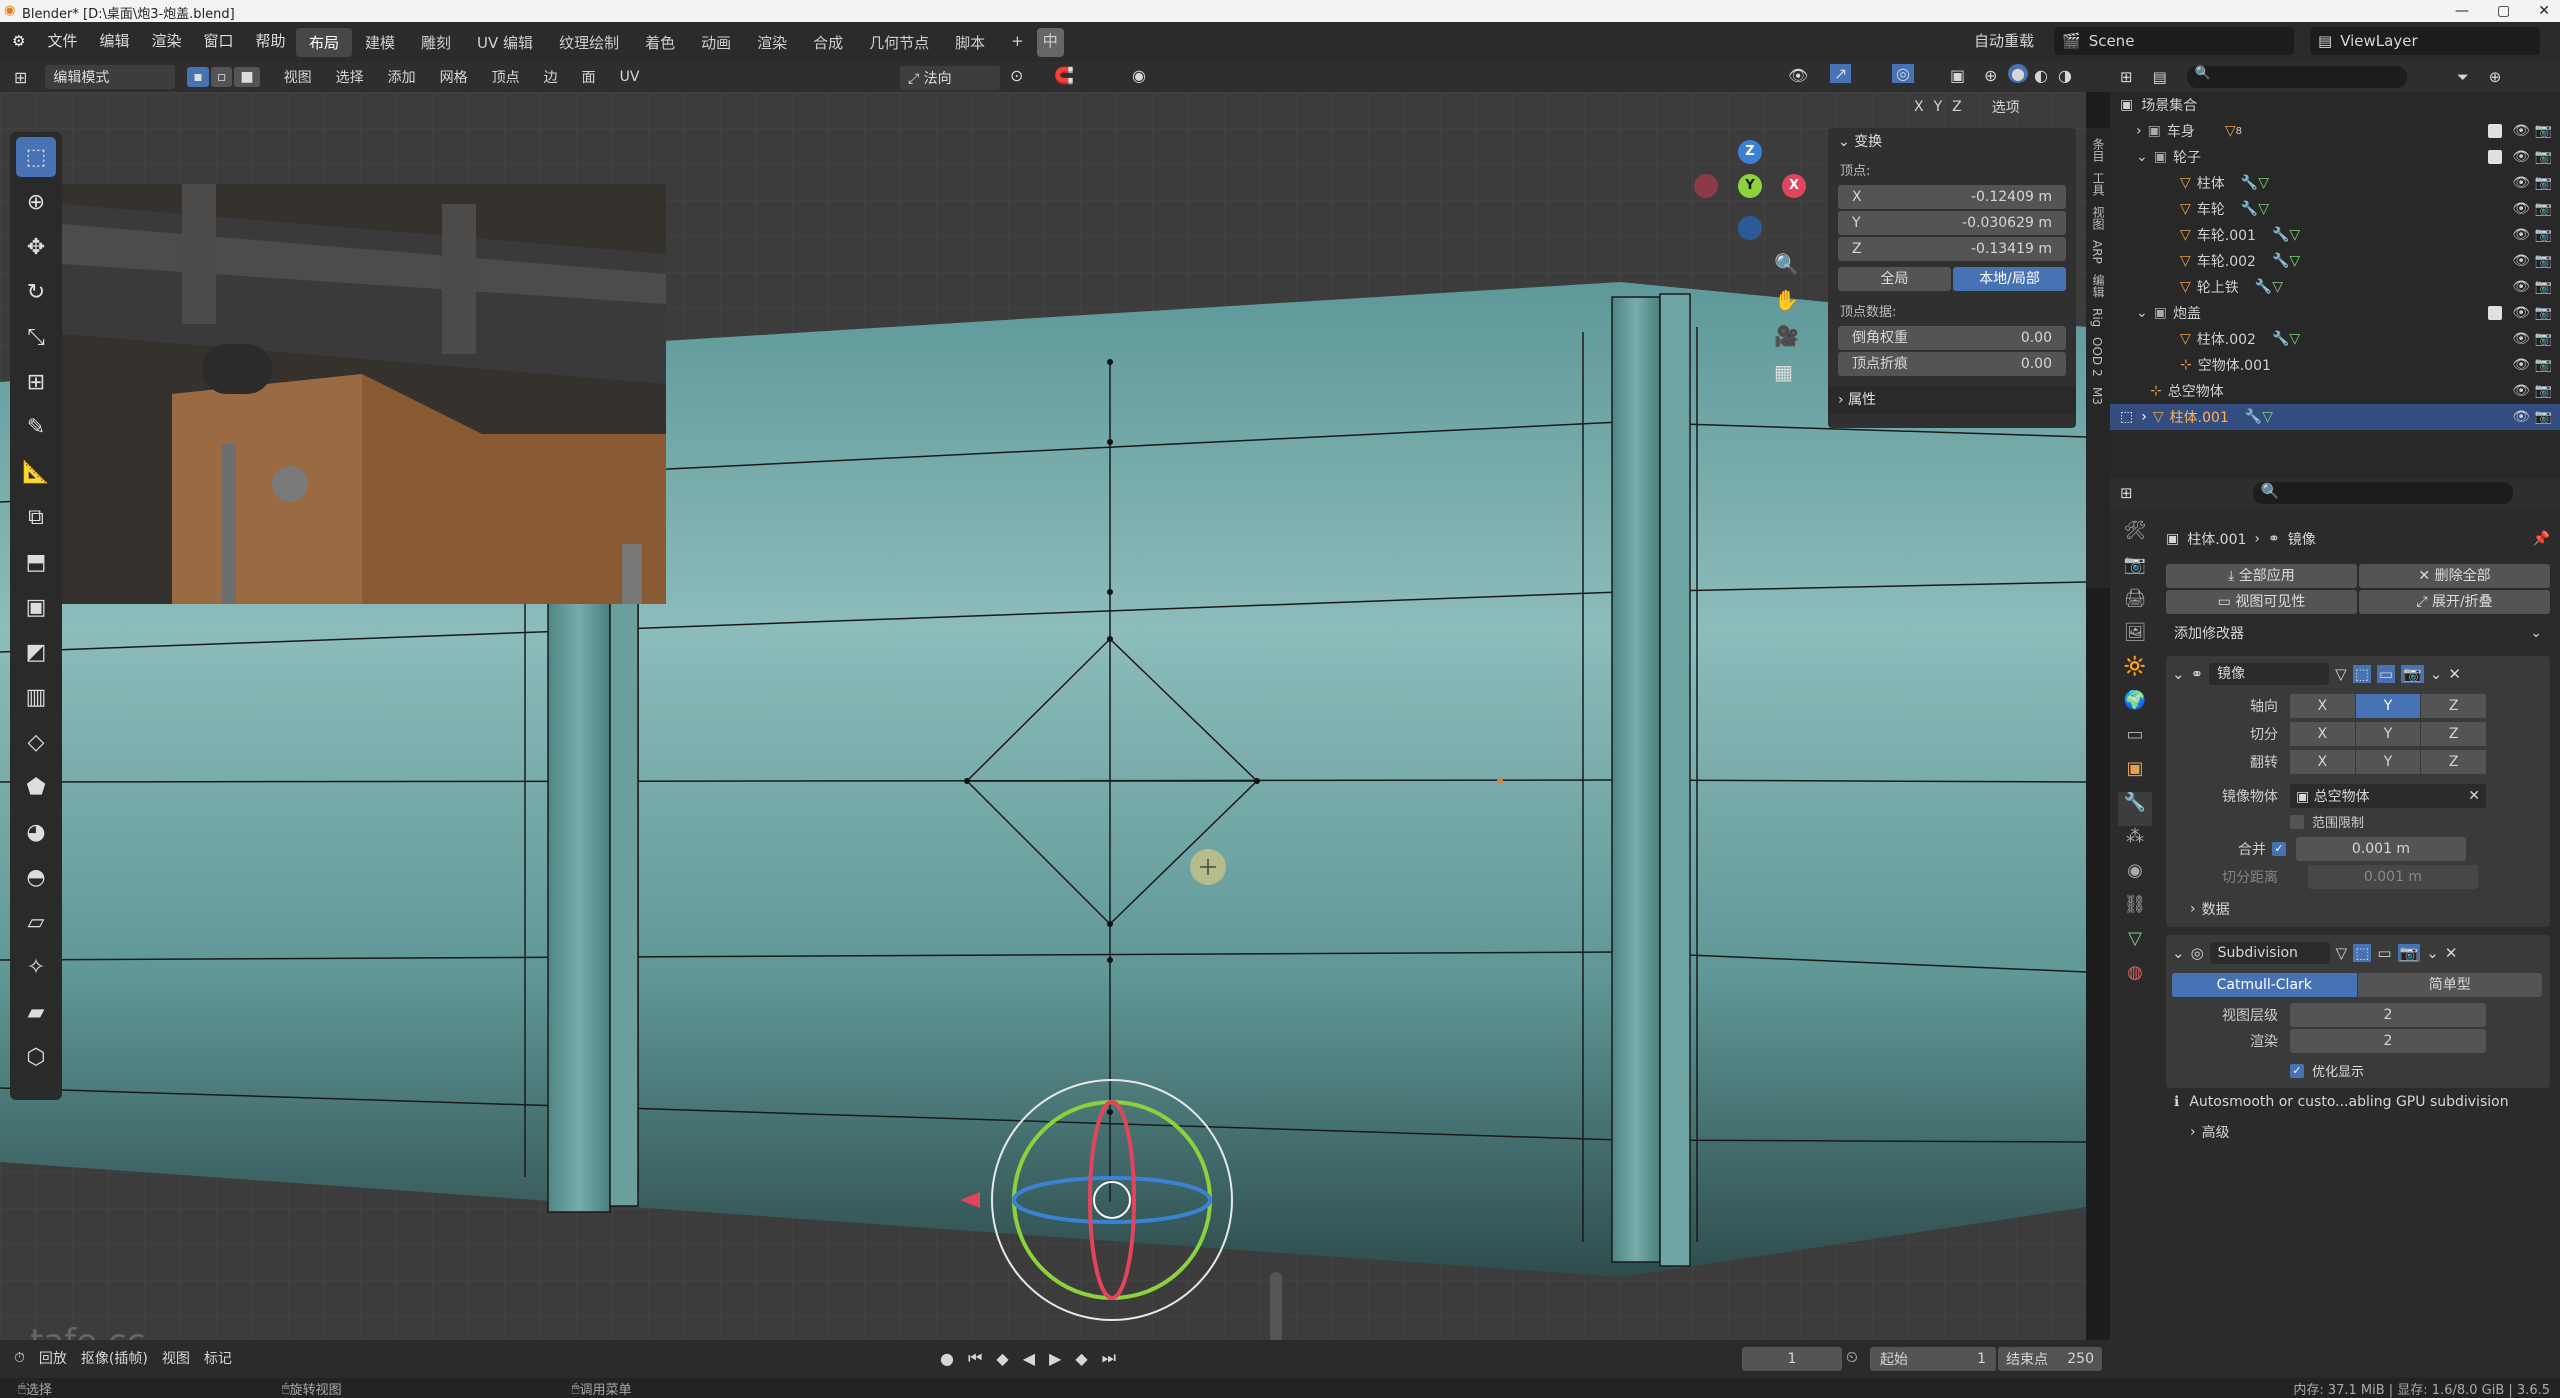  Describe the element at coordinates (1750, 152) in the screenshot. I see `gizmo-z-axis: Z` at that location.